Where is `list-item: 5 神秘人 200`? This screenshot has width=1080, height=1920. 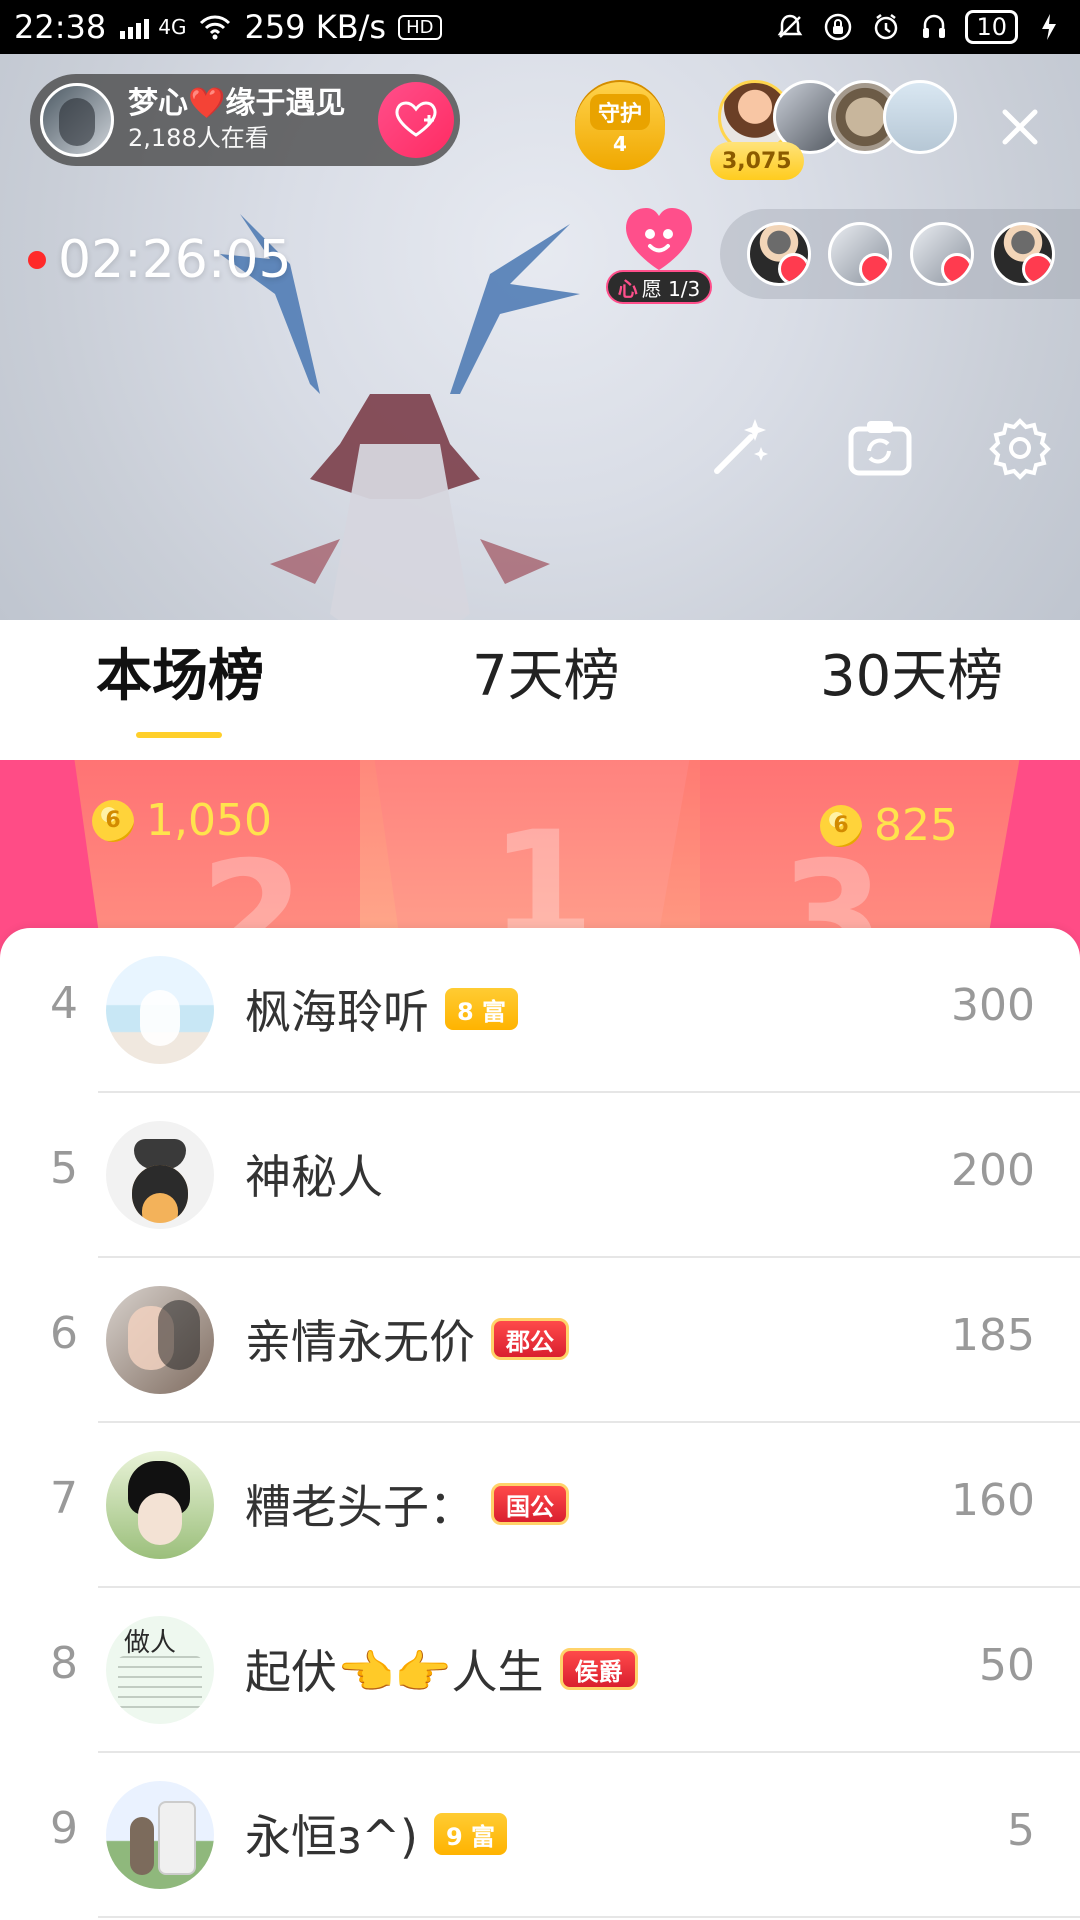
list-item: 5 神秘人 200 is located at coordinates (540, 1175).